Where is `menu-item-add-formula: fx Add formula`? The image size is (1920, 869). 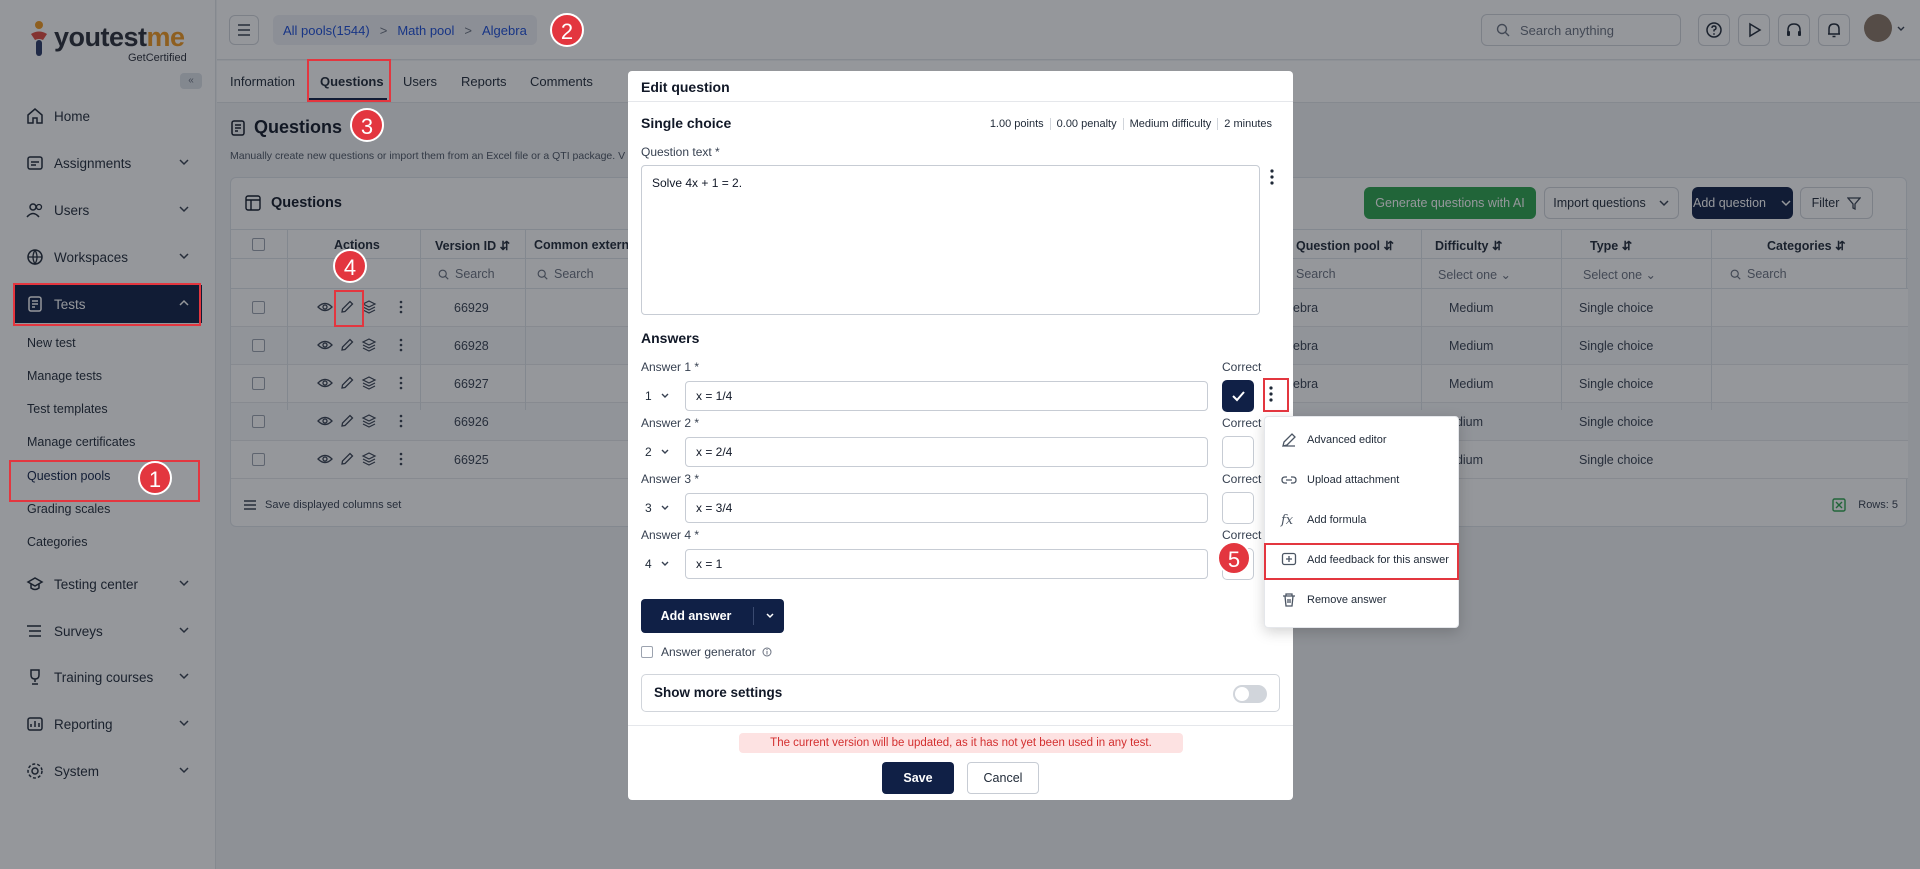 menu-item-add-formula: fx Add formula is located at coordinates (1362, 520).